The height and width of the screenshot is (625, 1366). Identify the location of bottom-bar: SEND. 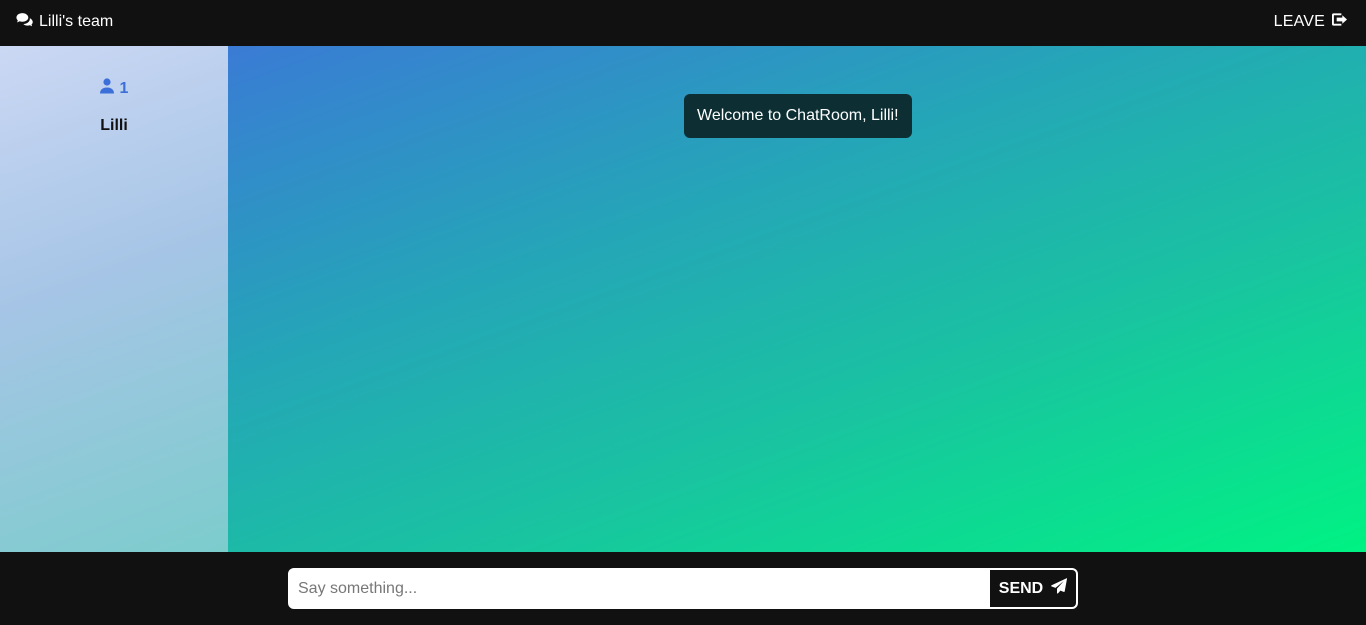
(683, 588).